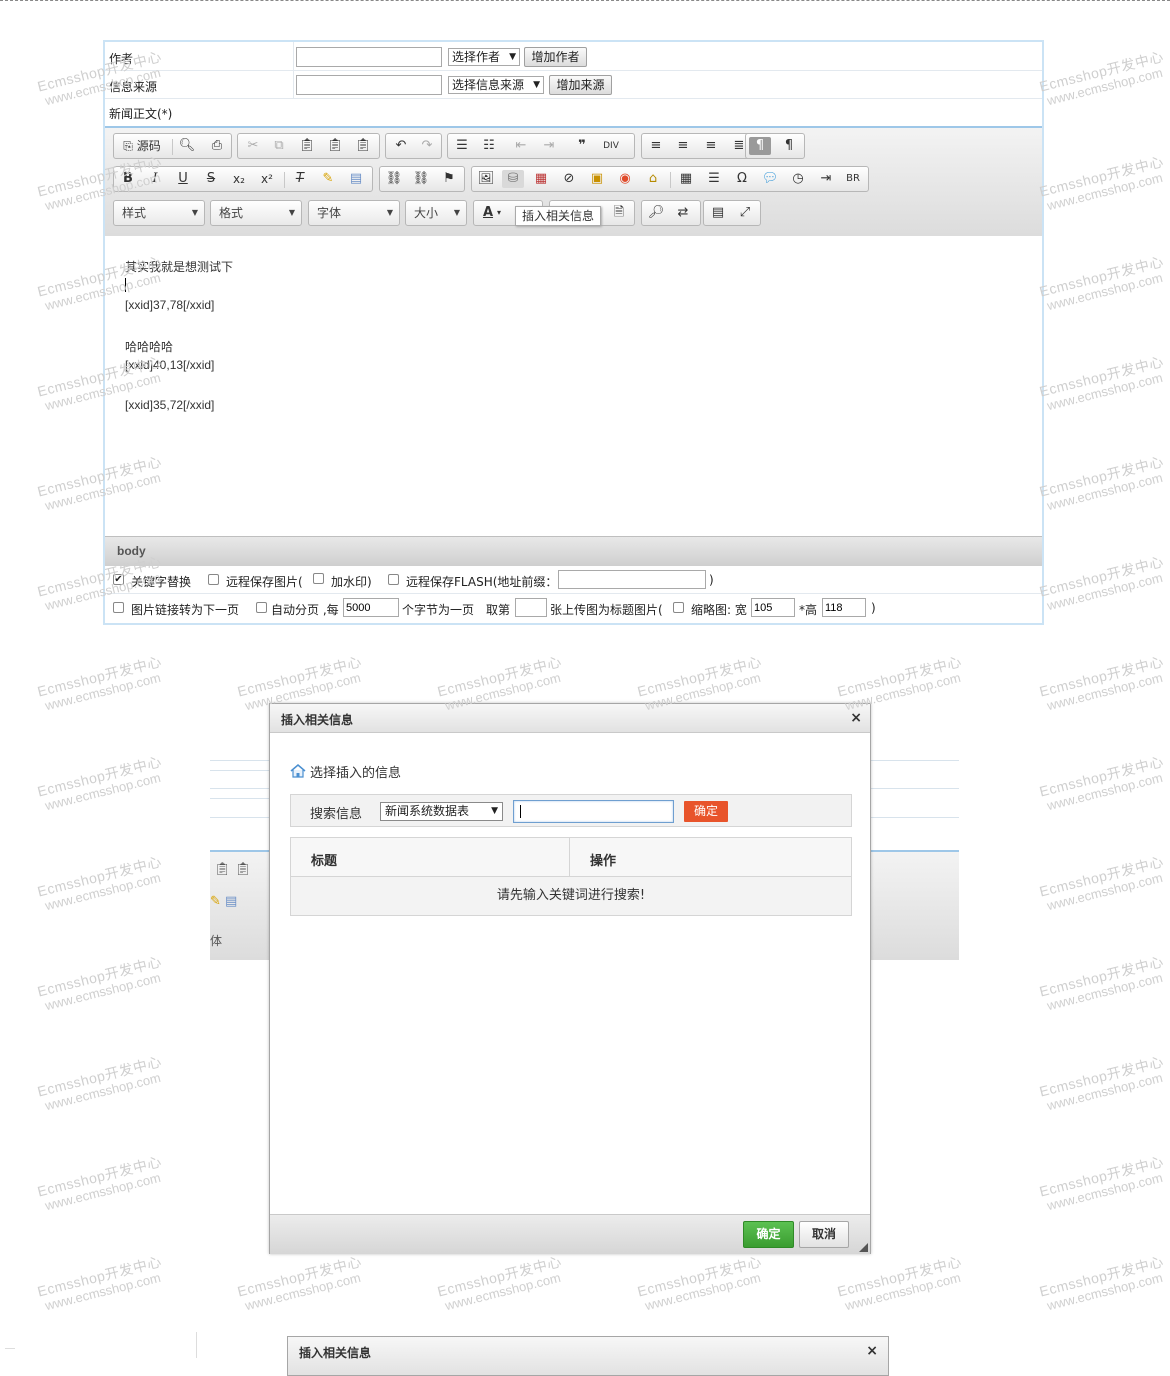 The image size is (1170, 1376). I want to click on anchor-icon: ⚑, so click(449, 179).